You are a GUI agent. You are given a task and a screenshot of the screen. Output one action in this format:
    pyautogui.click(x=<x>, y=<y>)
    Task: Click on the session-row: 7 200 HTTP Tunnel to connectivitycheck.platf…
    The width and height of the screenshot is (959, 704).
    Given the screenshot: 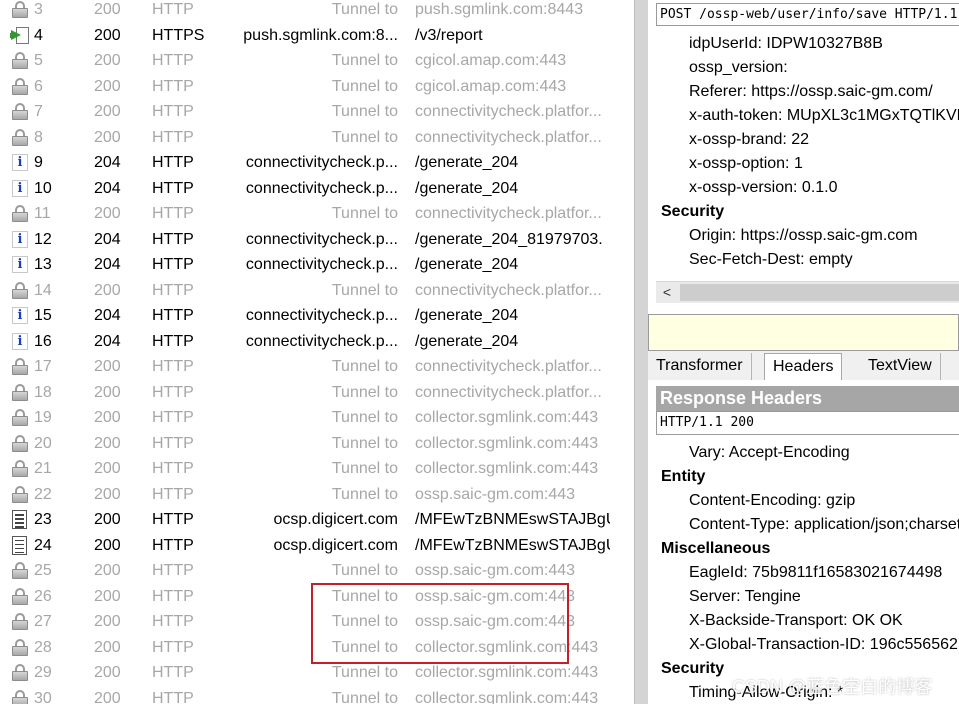 What is the action you would take?
    pyautogui.click(x=306, y=112)
    